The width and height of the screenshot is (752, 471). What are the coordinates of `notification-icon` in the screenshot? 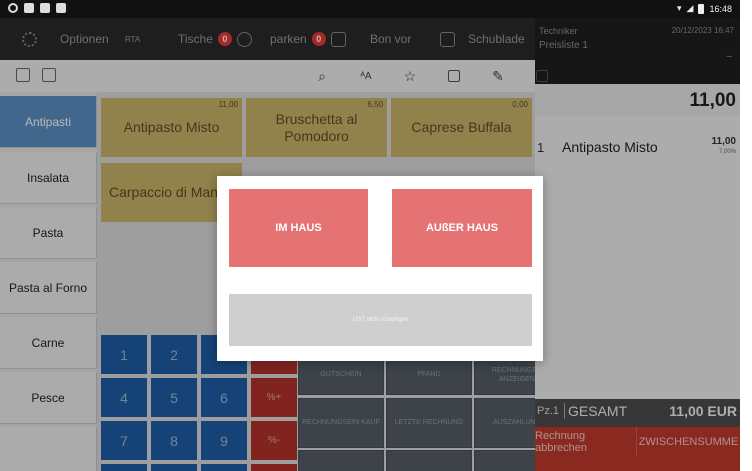 It's located at (61, 8).